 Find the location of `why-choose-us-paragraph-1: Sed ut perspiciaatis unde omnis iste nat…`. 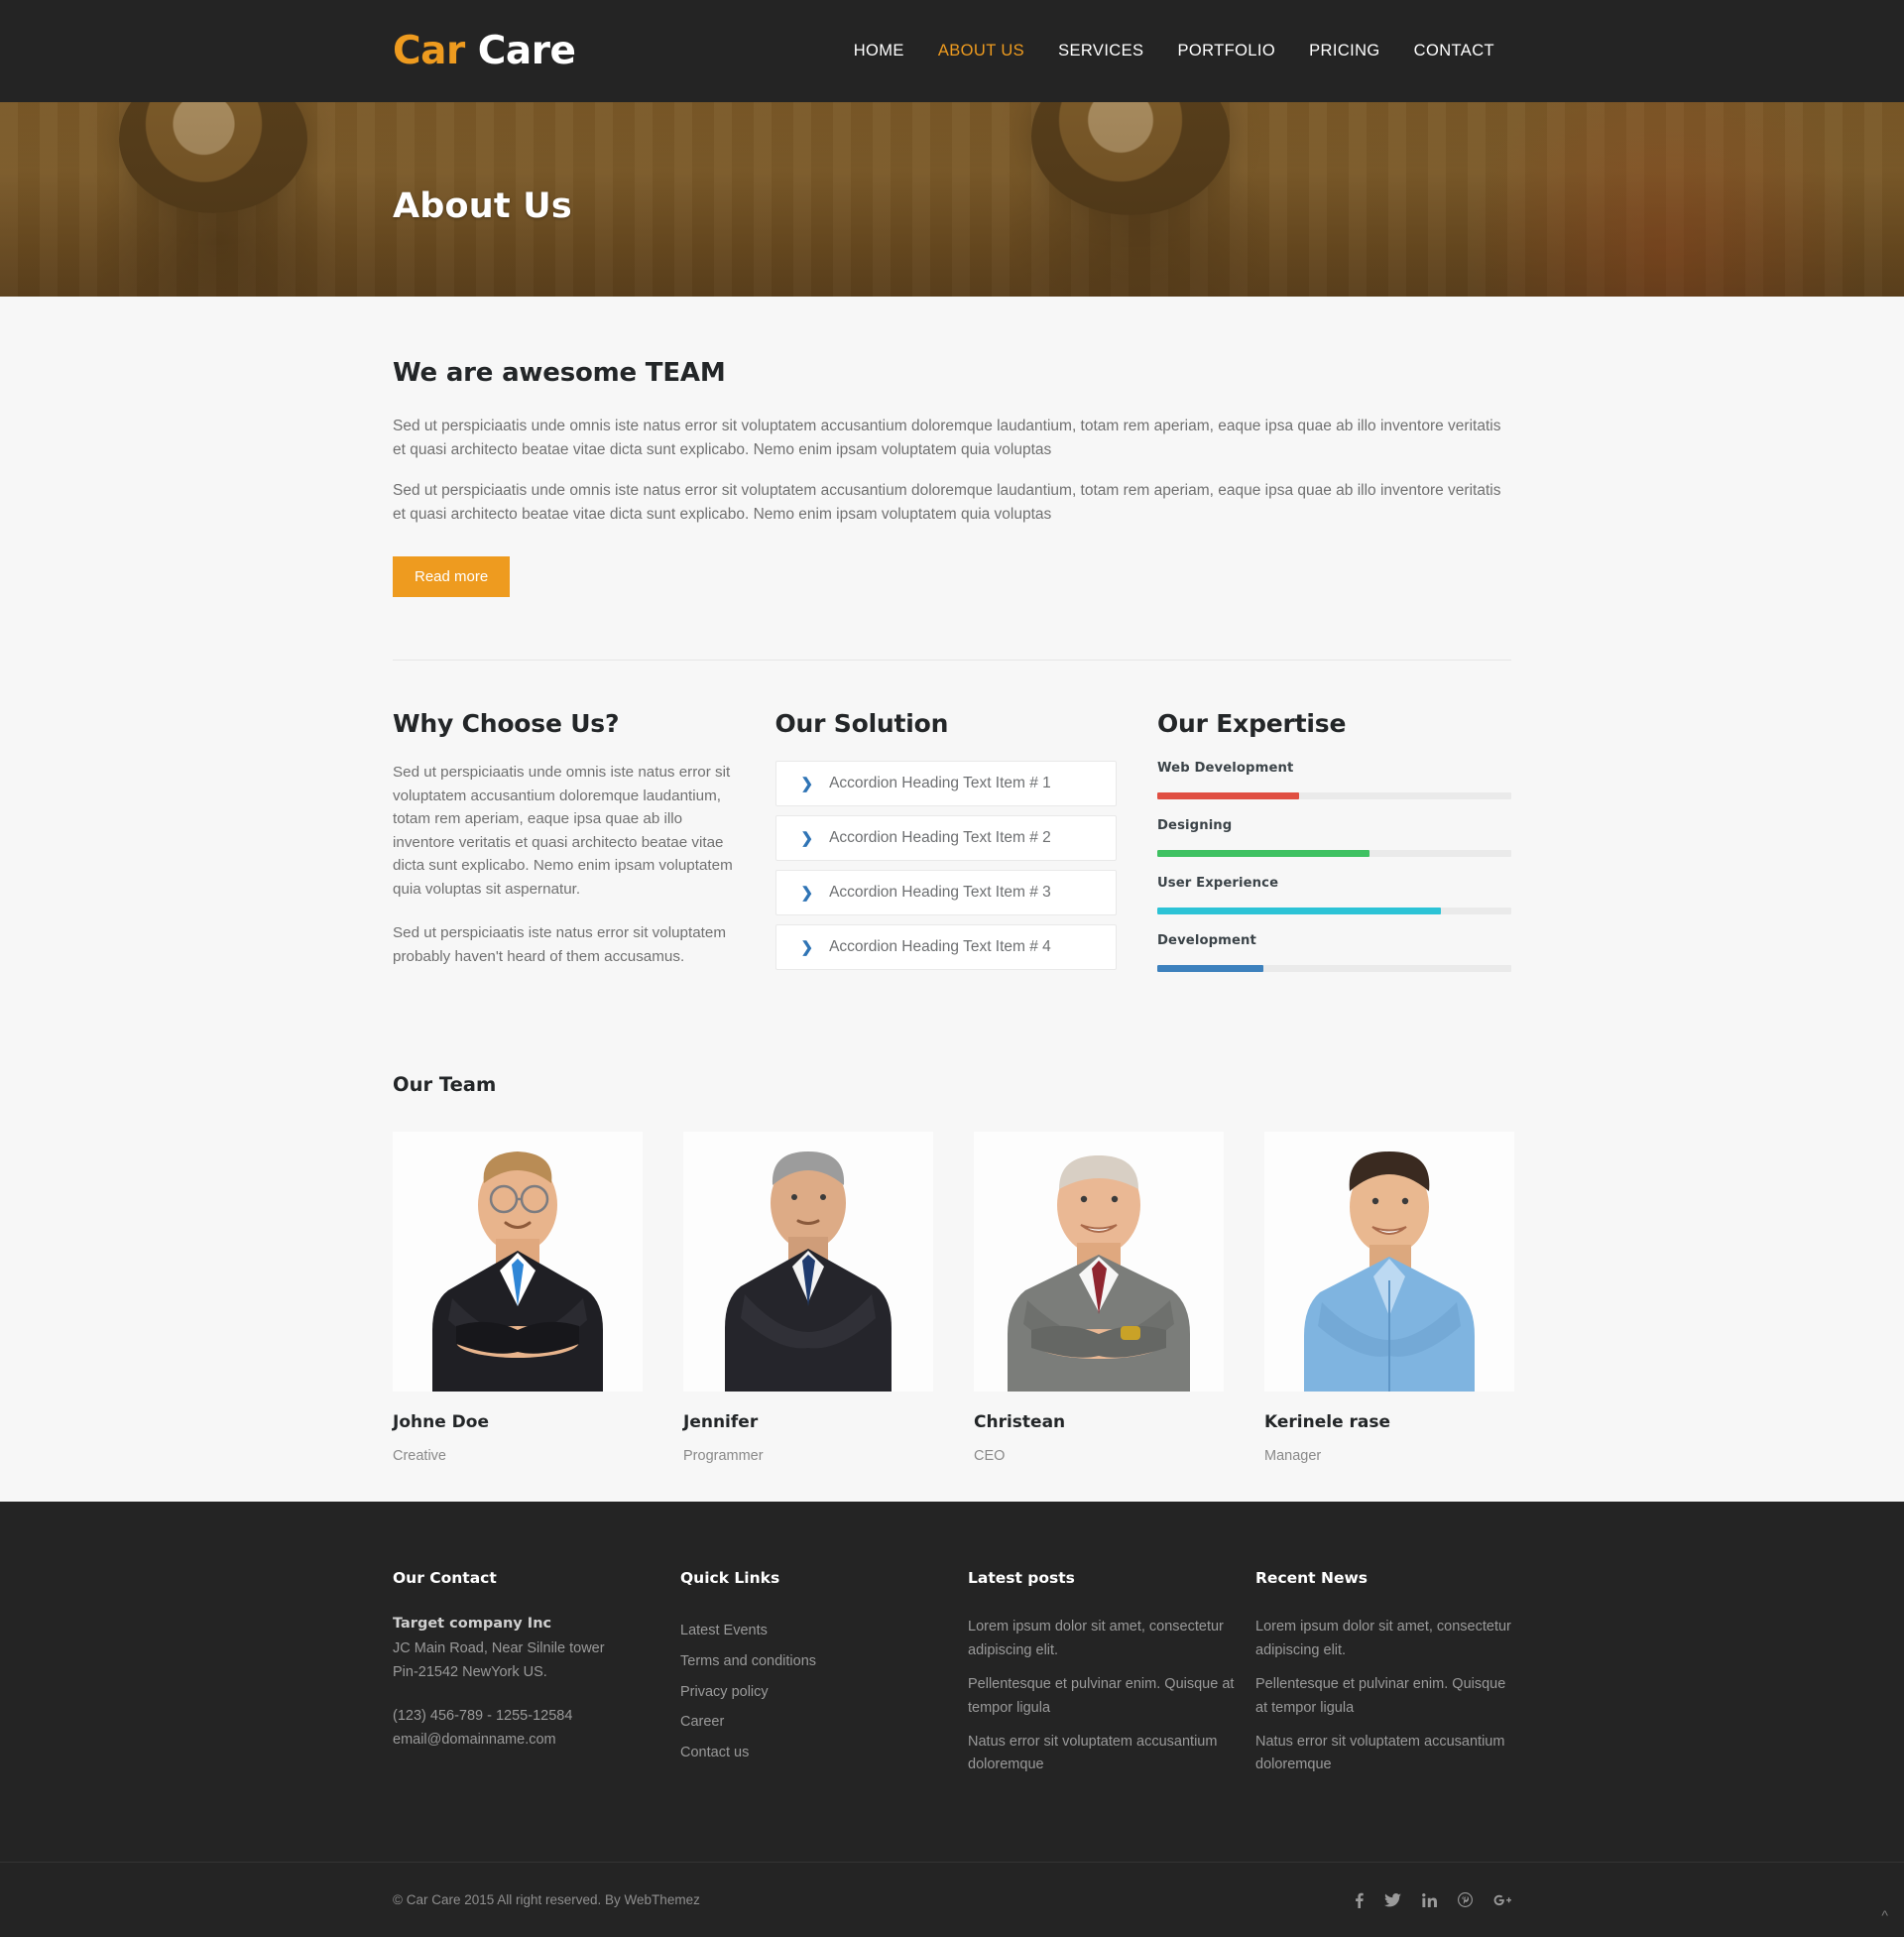

why-choose-us-paragraph-1: Sed ut perspiciaatis unde omnis iste nat… is located at coordinates (563, 831).